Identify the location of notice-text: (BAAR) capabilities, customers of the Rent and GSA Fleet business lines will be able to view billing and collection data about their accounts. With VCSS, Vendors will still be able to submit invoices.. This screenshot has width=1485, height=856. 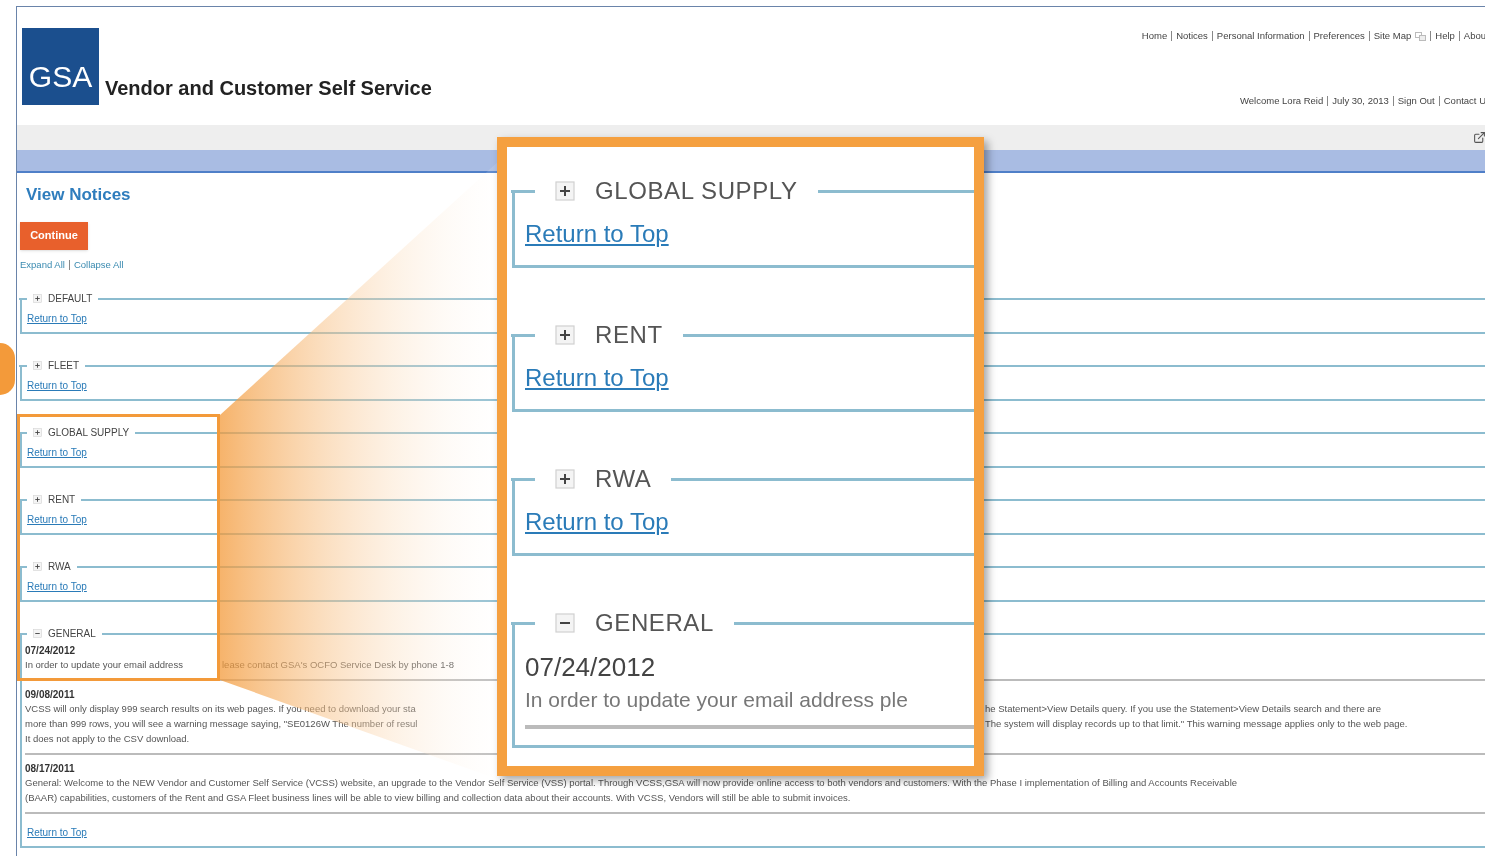
(438, 798).